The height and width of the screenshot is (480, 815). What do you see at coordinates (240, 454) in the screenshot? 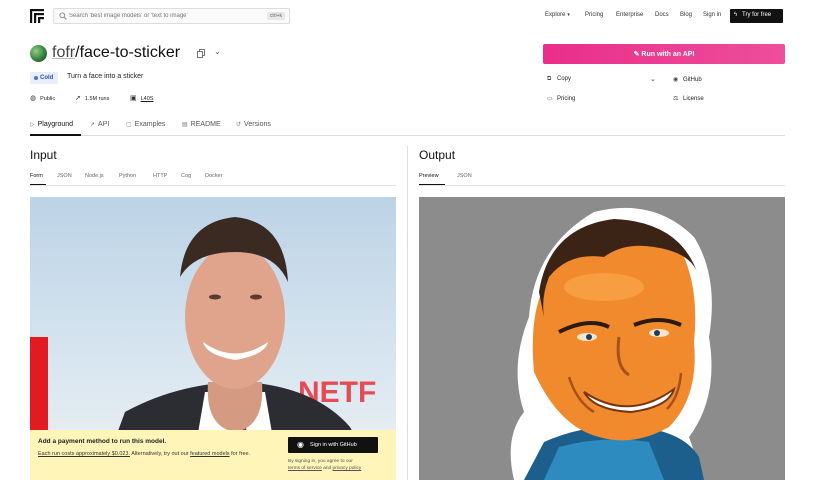
I see `banner-text-end: for free.` at bounding box center [240, 454].